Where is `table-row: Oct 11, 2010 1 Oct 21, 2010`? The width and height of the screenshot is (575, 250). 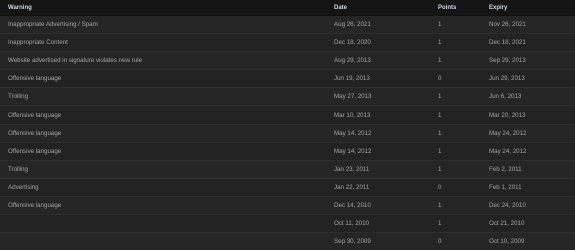
table-row: Oct 11, 2010 1 Oct 21, 2010 is located at coordinates (287, 224).